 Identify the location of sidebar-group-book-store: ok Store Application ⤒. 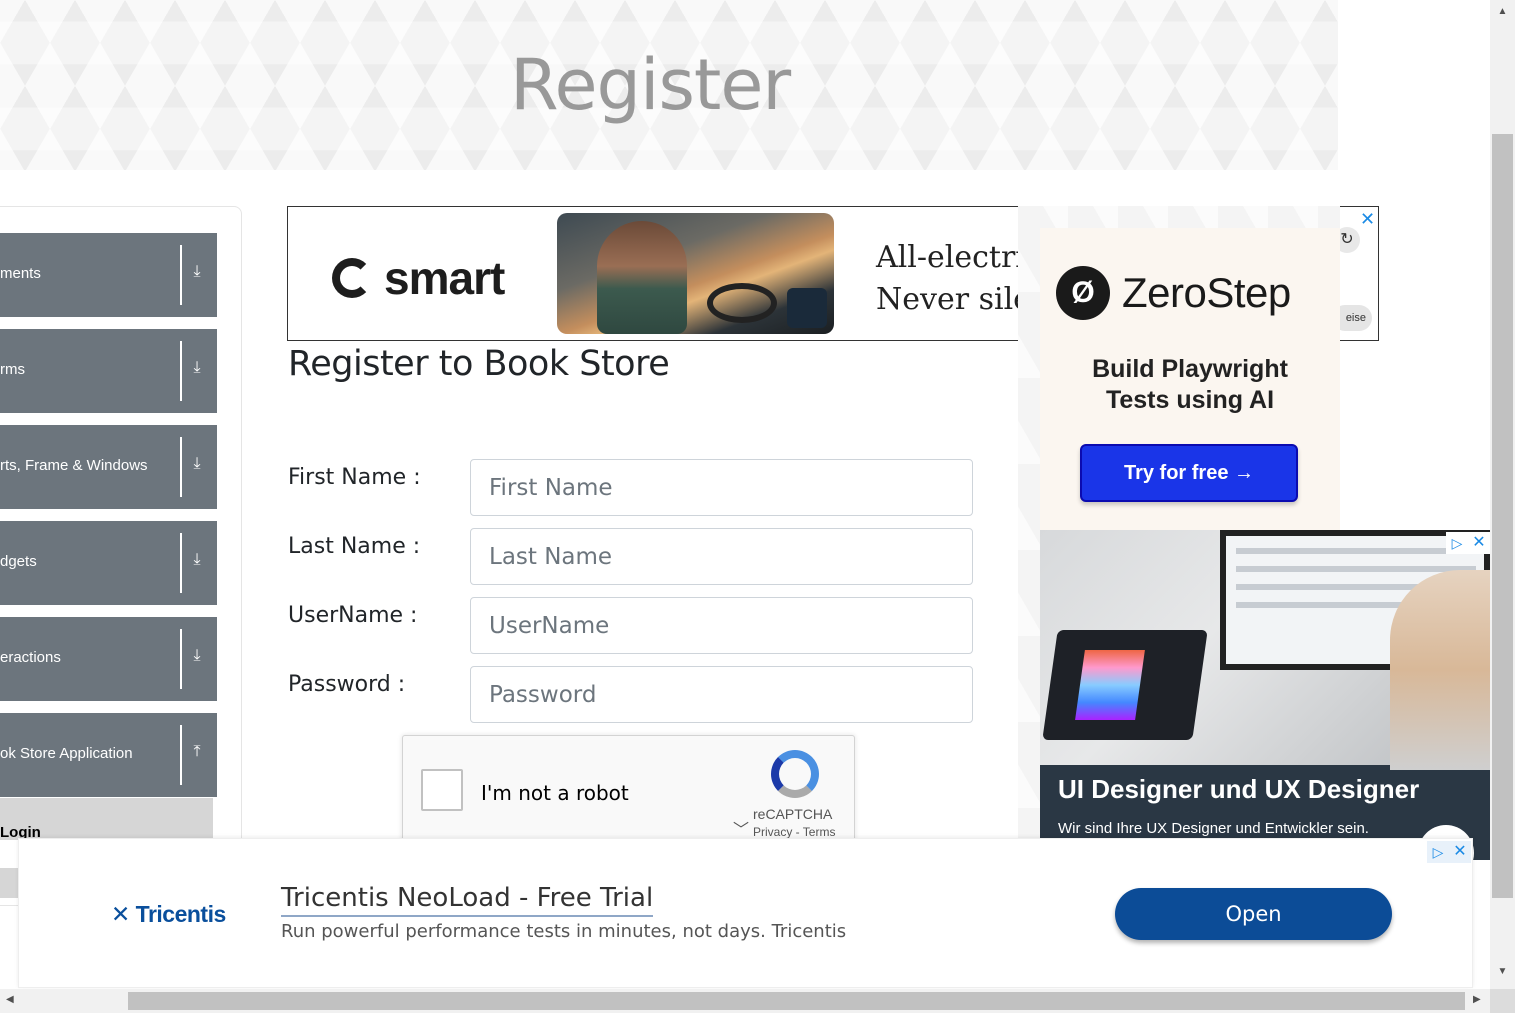
(108, 755).